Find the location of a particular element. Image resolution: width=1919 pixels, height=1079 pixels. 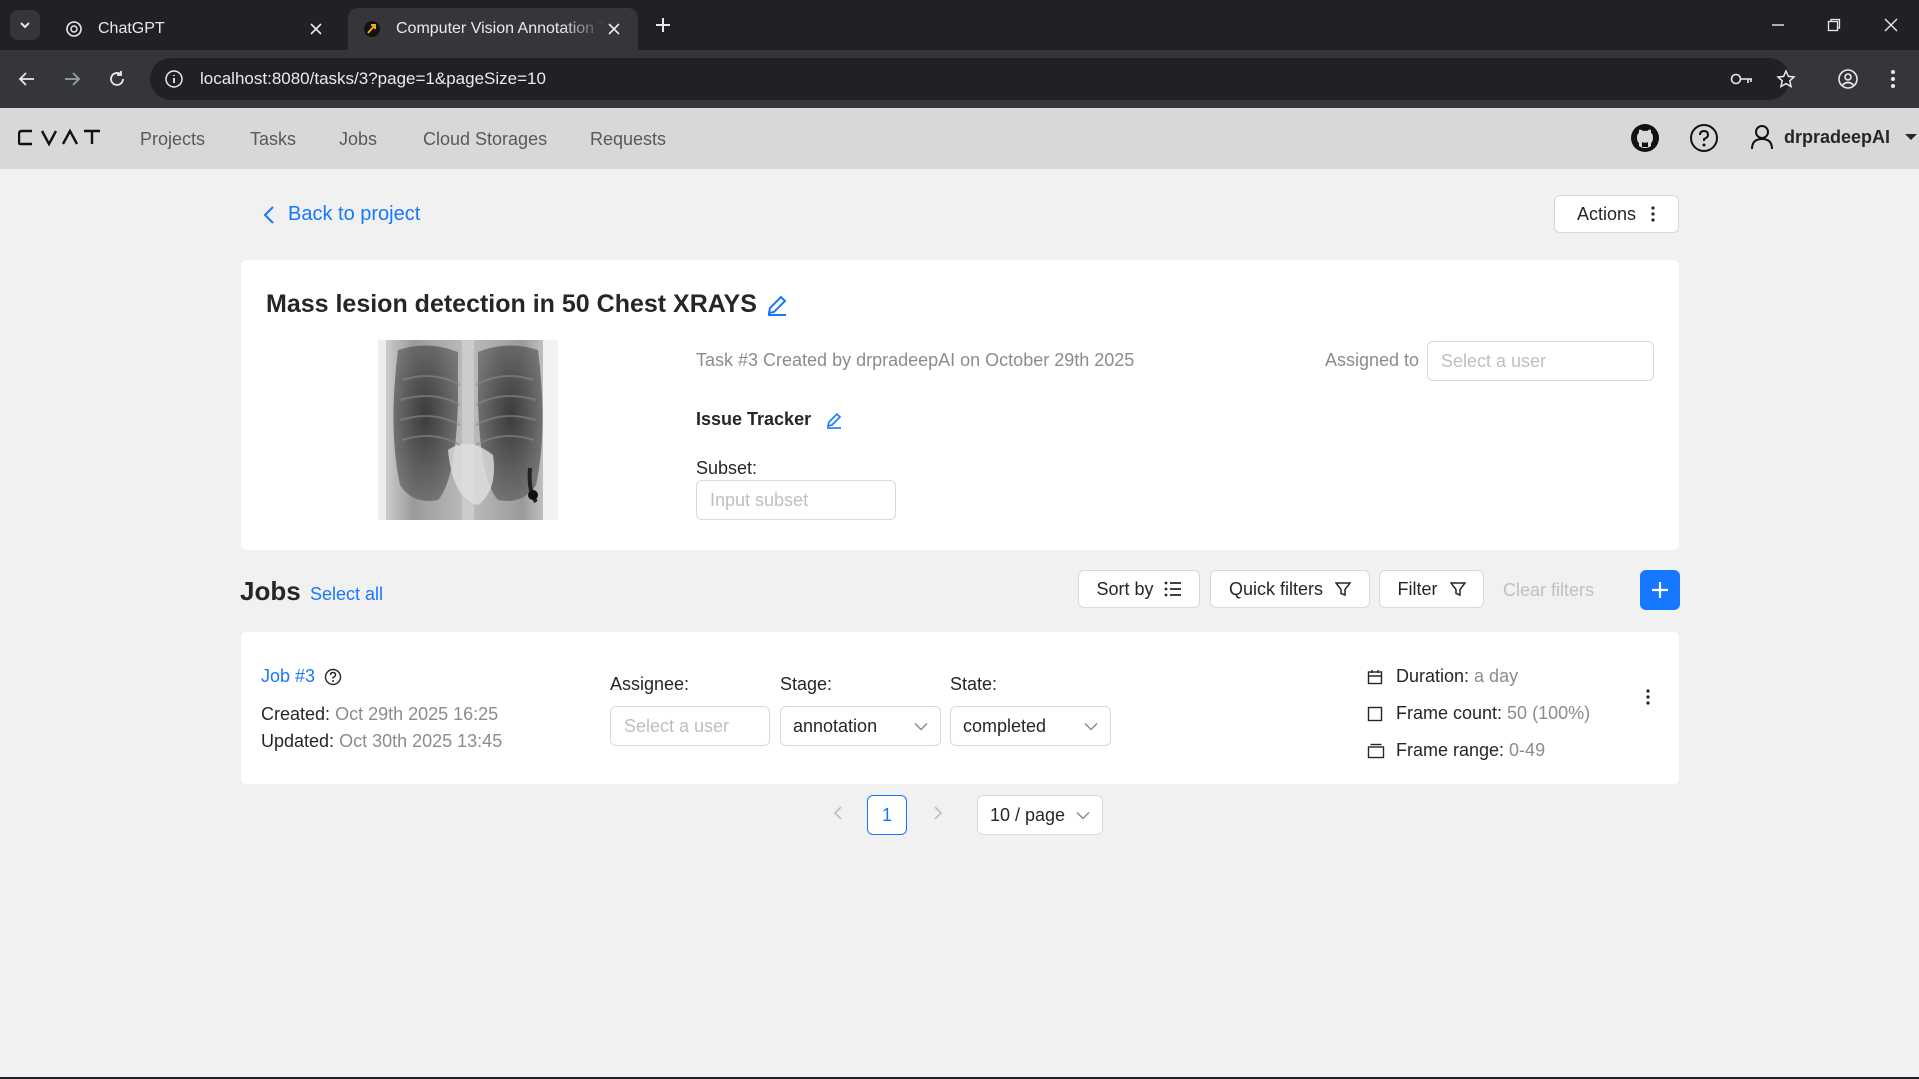

chevron-right-icon is located at coordinates (938, 813).